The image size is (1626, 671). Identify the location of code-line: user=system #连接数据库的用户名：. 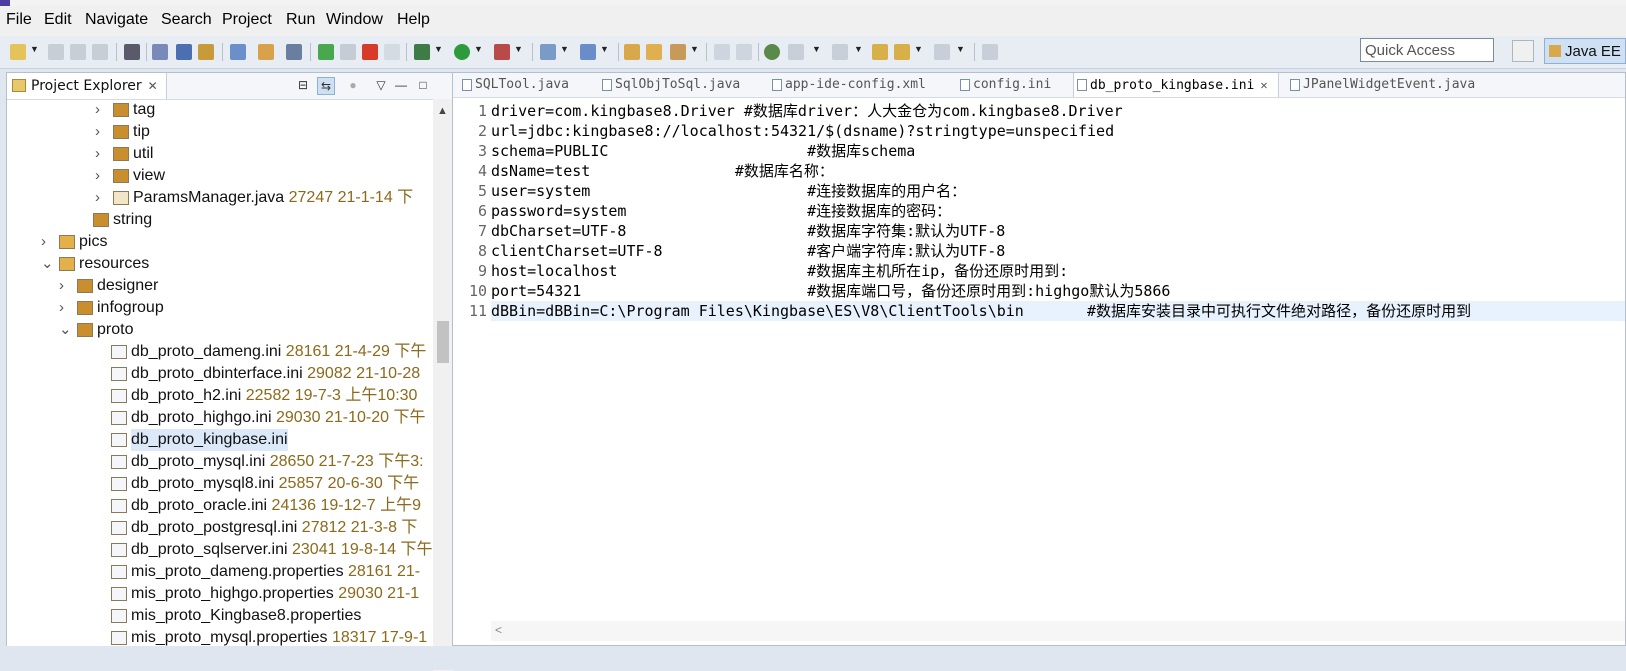
(728, 191).